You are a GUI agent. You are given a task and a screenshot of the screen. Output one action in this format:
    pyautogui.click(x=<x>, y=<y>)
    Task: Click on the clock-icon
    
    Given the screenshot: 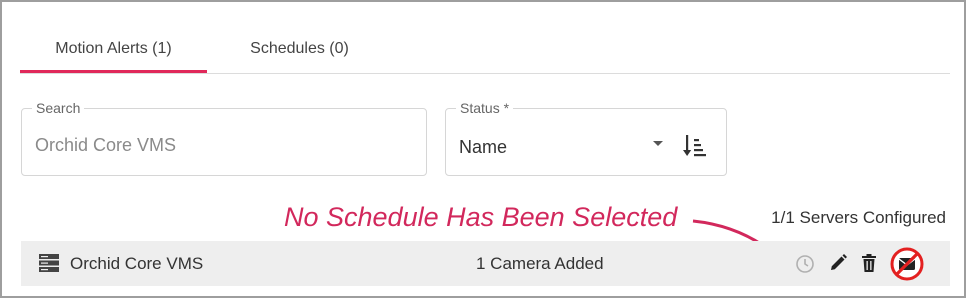 What is the action you would take?
    pyautogui.click(x=805, y=264)
    